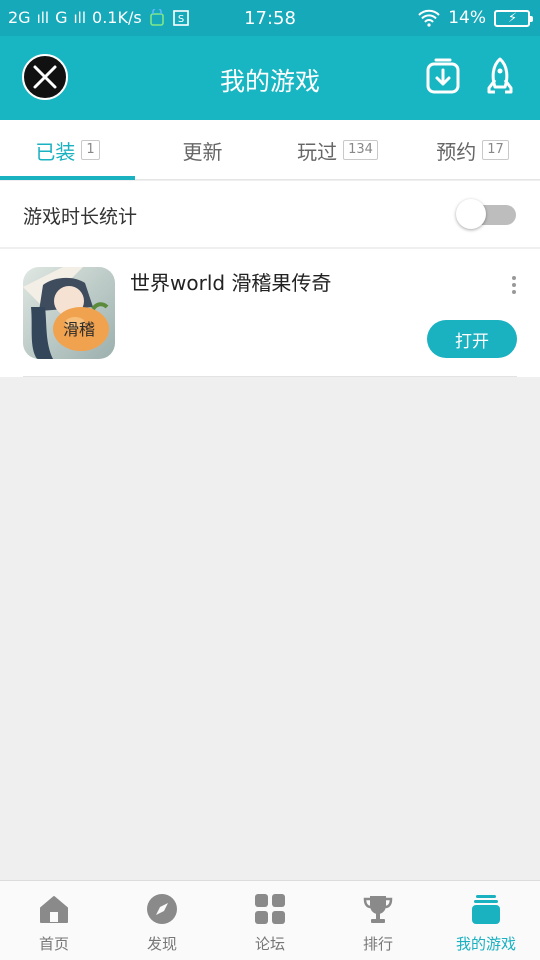 The image size is (540, 960). What do you see at coordinates (443, 76) in the screenshot?
I see `download-icon` at bounding box center [443, 76].